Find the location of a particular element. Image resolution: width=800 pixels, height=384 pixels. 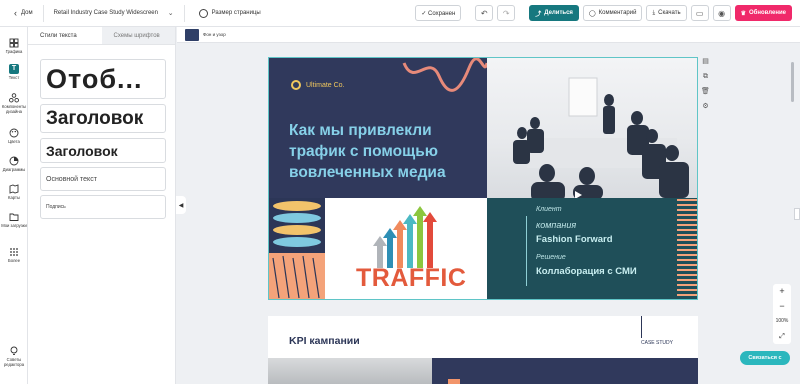

upgrade-button: ♛ Обновление is located at coordinates (763, 13).